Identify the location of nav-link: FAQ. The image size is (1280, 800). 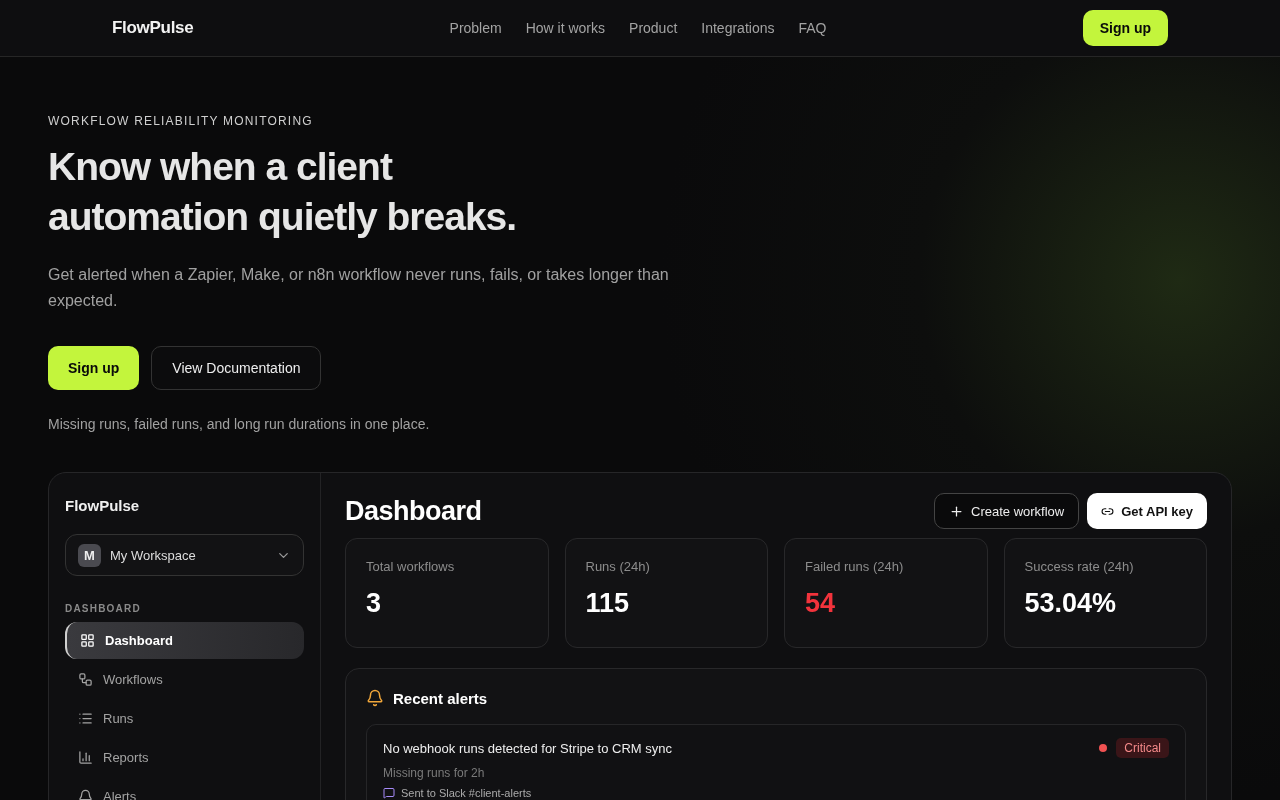
(812, 28).